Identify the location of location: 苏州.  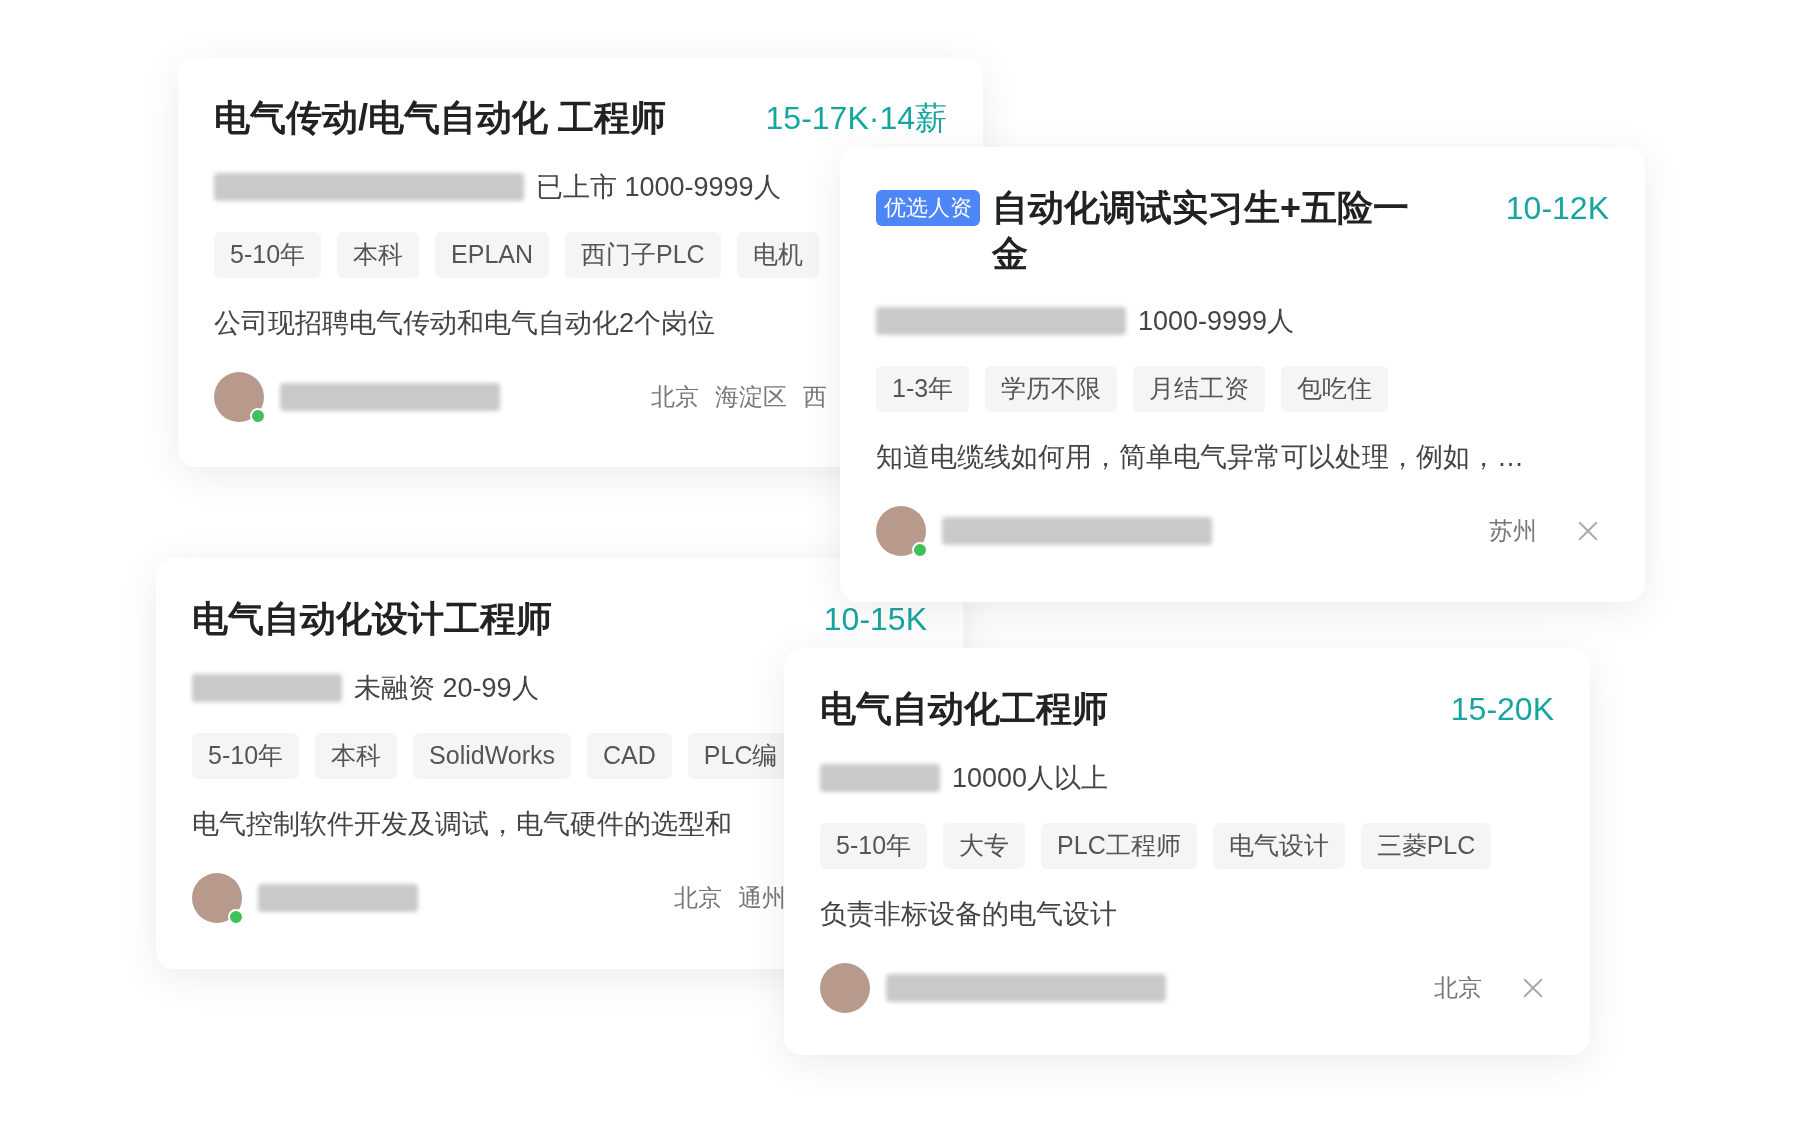
(1513, 531).